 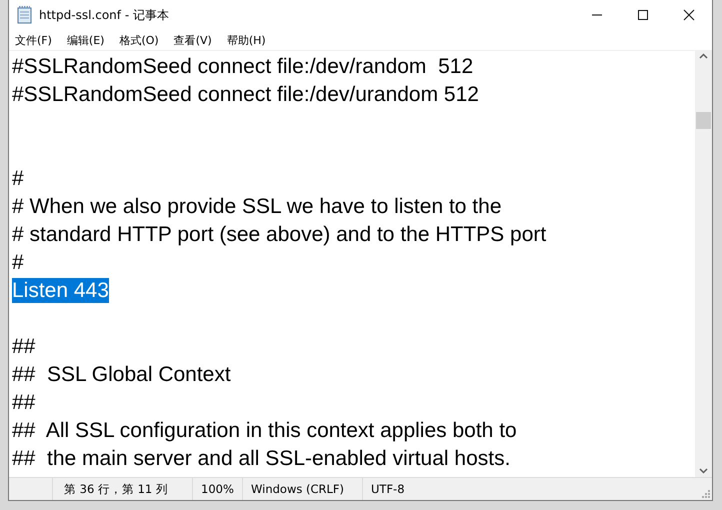 I want to click on text-line: #SSLRandomSeed connect file:/dev/random 512, so click(x=243, y=66).